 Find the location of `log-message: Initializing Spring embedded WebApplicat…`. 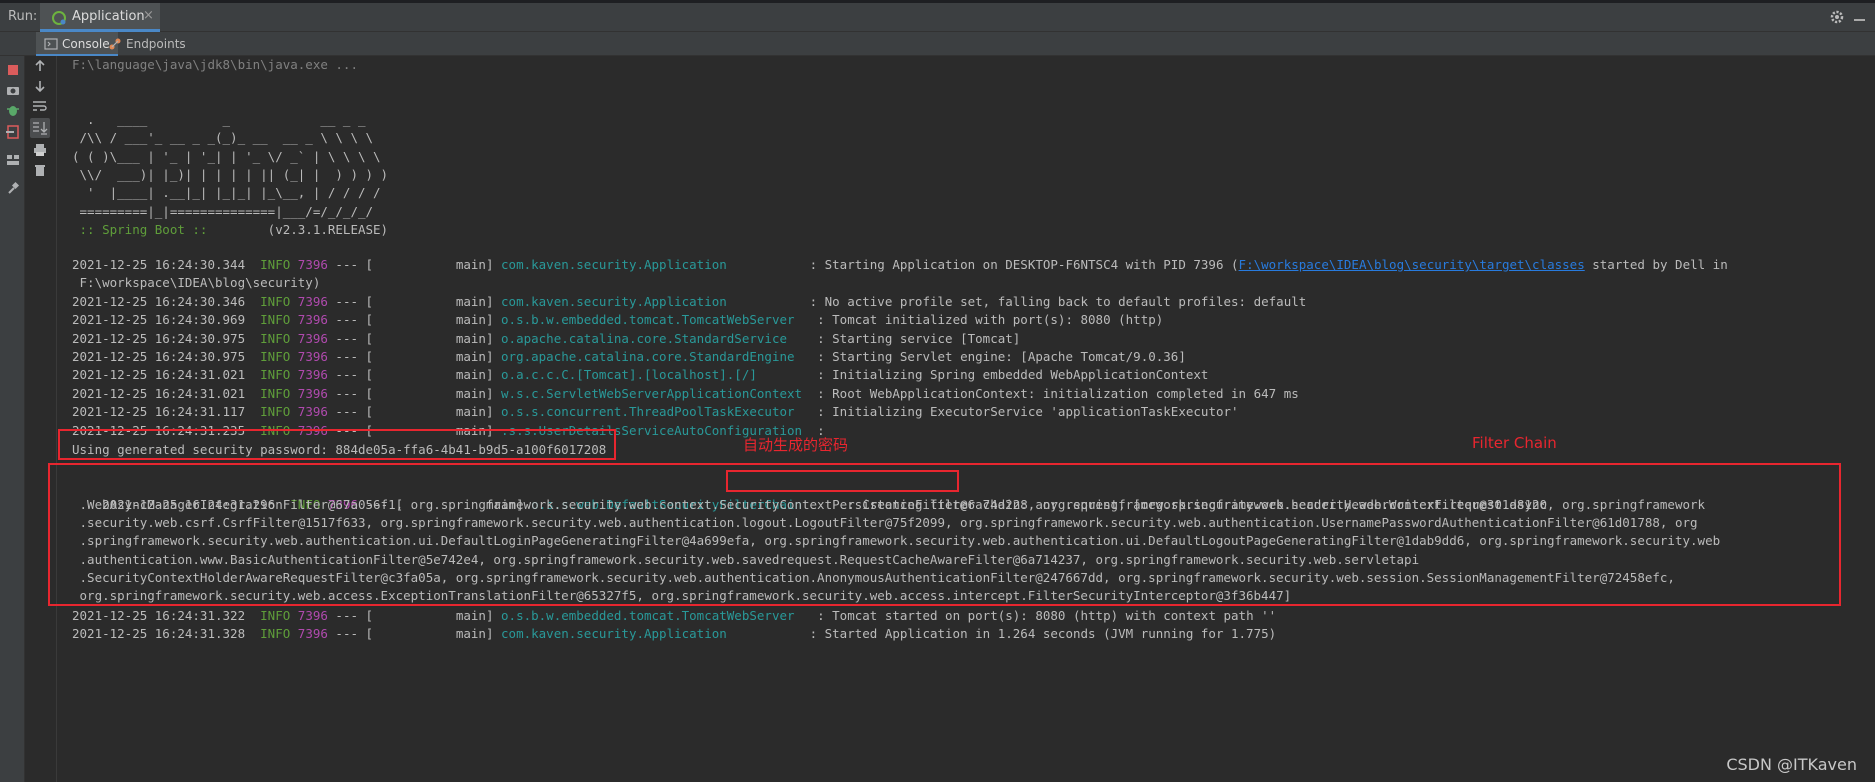

log-message: Initializing Spring embedded WebApplicat… is located at coordinates (1020, 375).